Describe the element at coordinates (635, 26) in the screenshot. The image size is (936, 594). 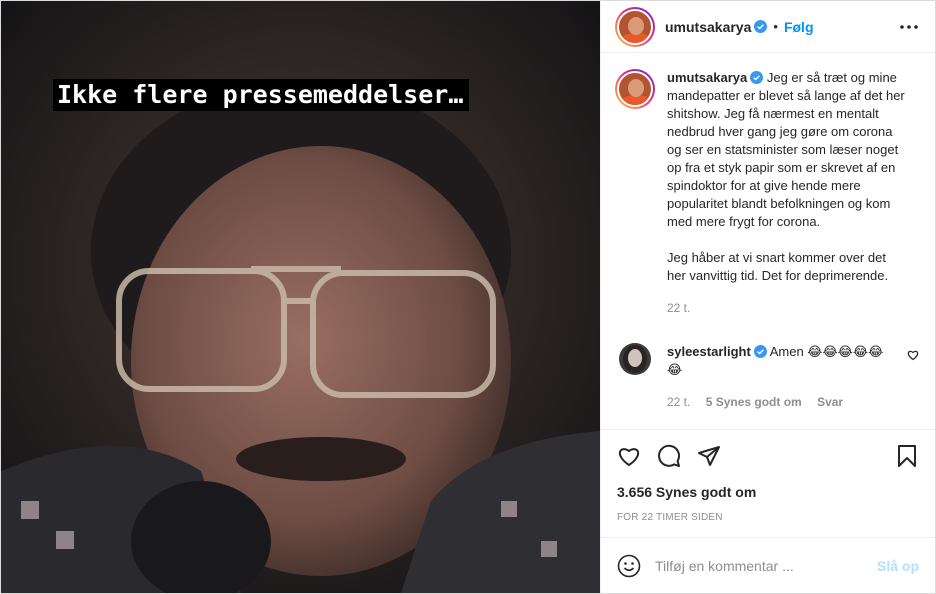
I see `author-avatar` at that location.